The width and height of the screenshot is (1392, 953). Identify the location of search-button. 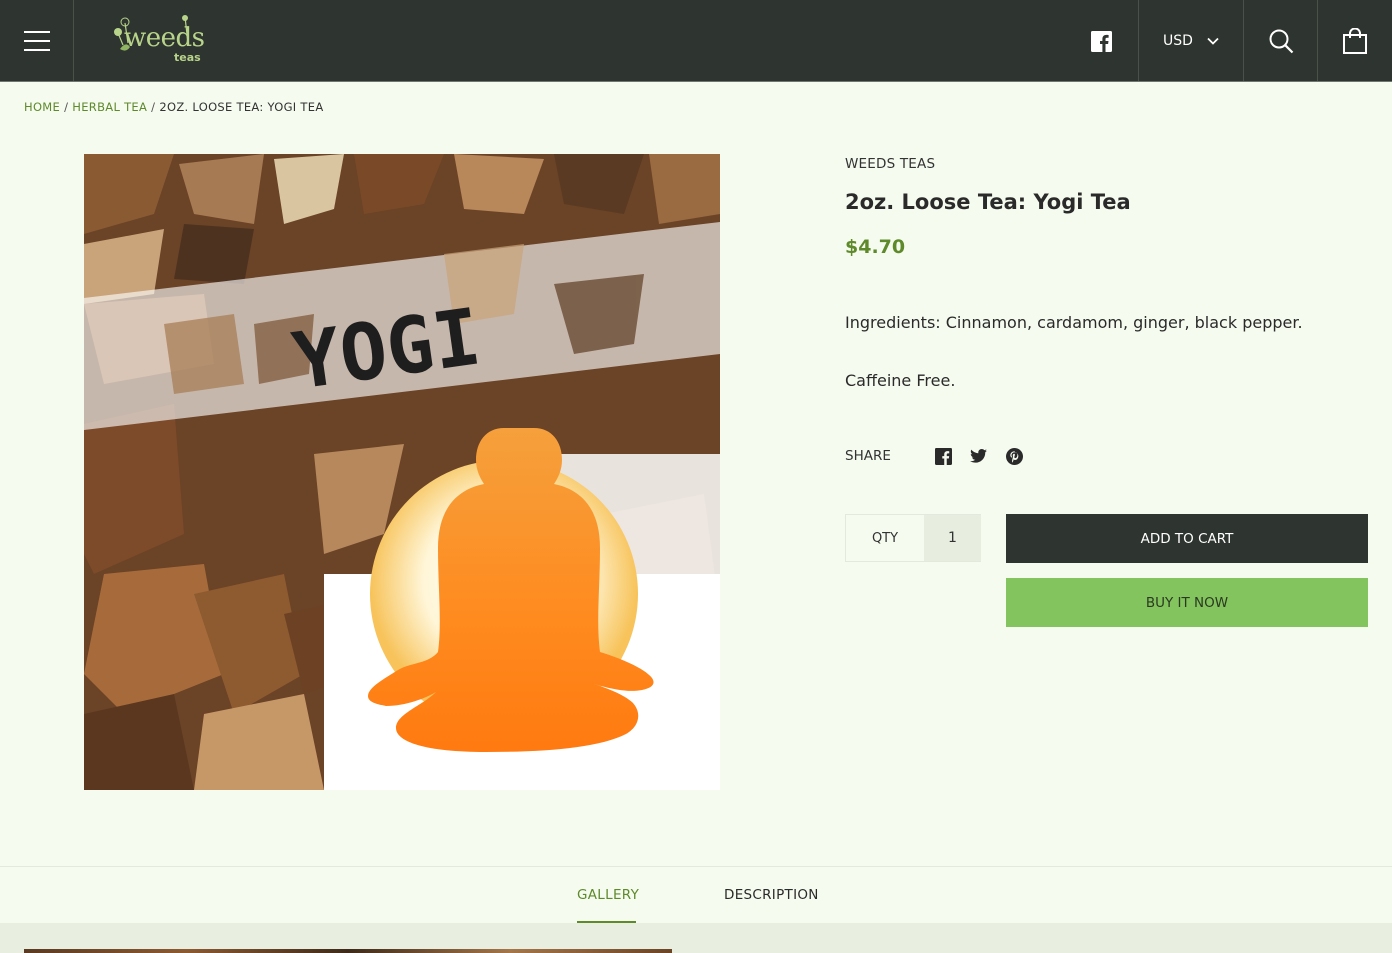
(1281, 41).